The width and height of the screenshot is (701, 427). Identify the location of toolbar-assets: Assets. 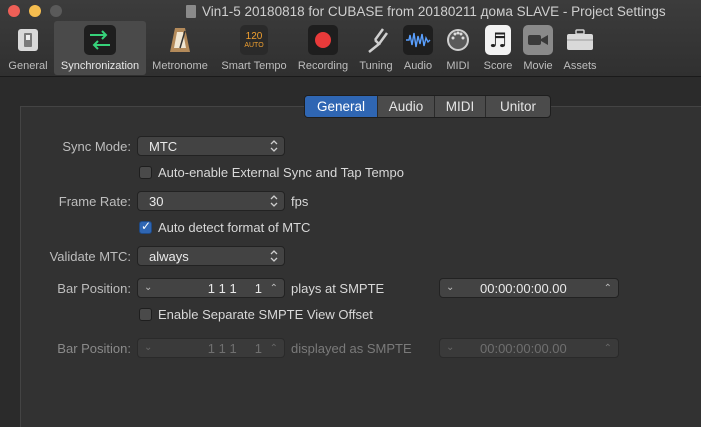
(580, 48).